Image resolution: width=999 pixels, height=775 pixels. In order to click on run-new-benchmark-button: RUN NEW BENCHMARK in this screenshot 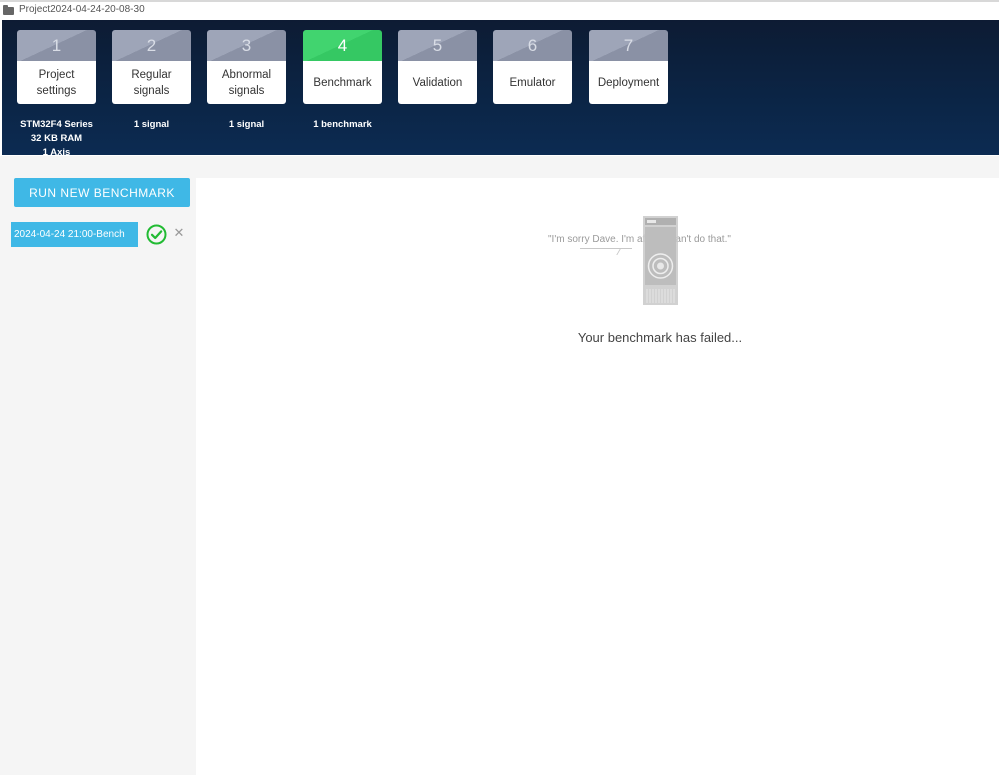, I will do `click(102, 192)`.